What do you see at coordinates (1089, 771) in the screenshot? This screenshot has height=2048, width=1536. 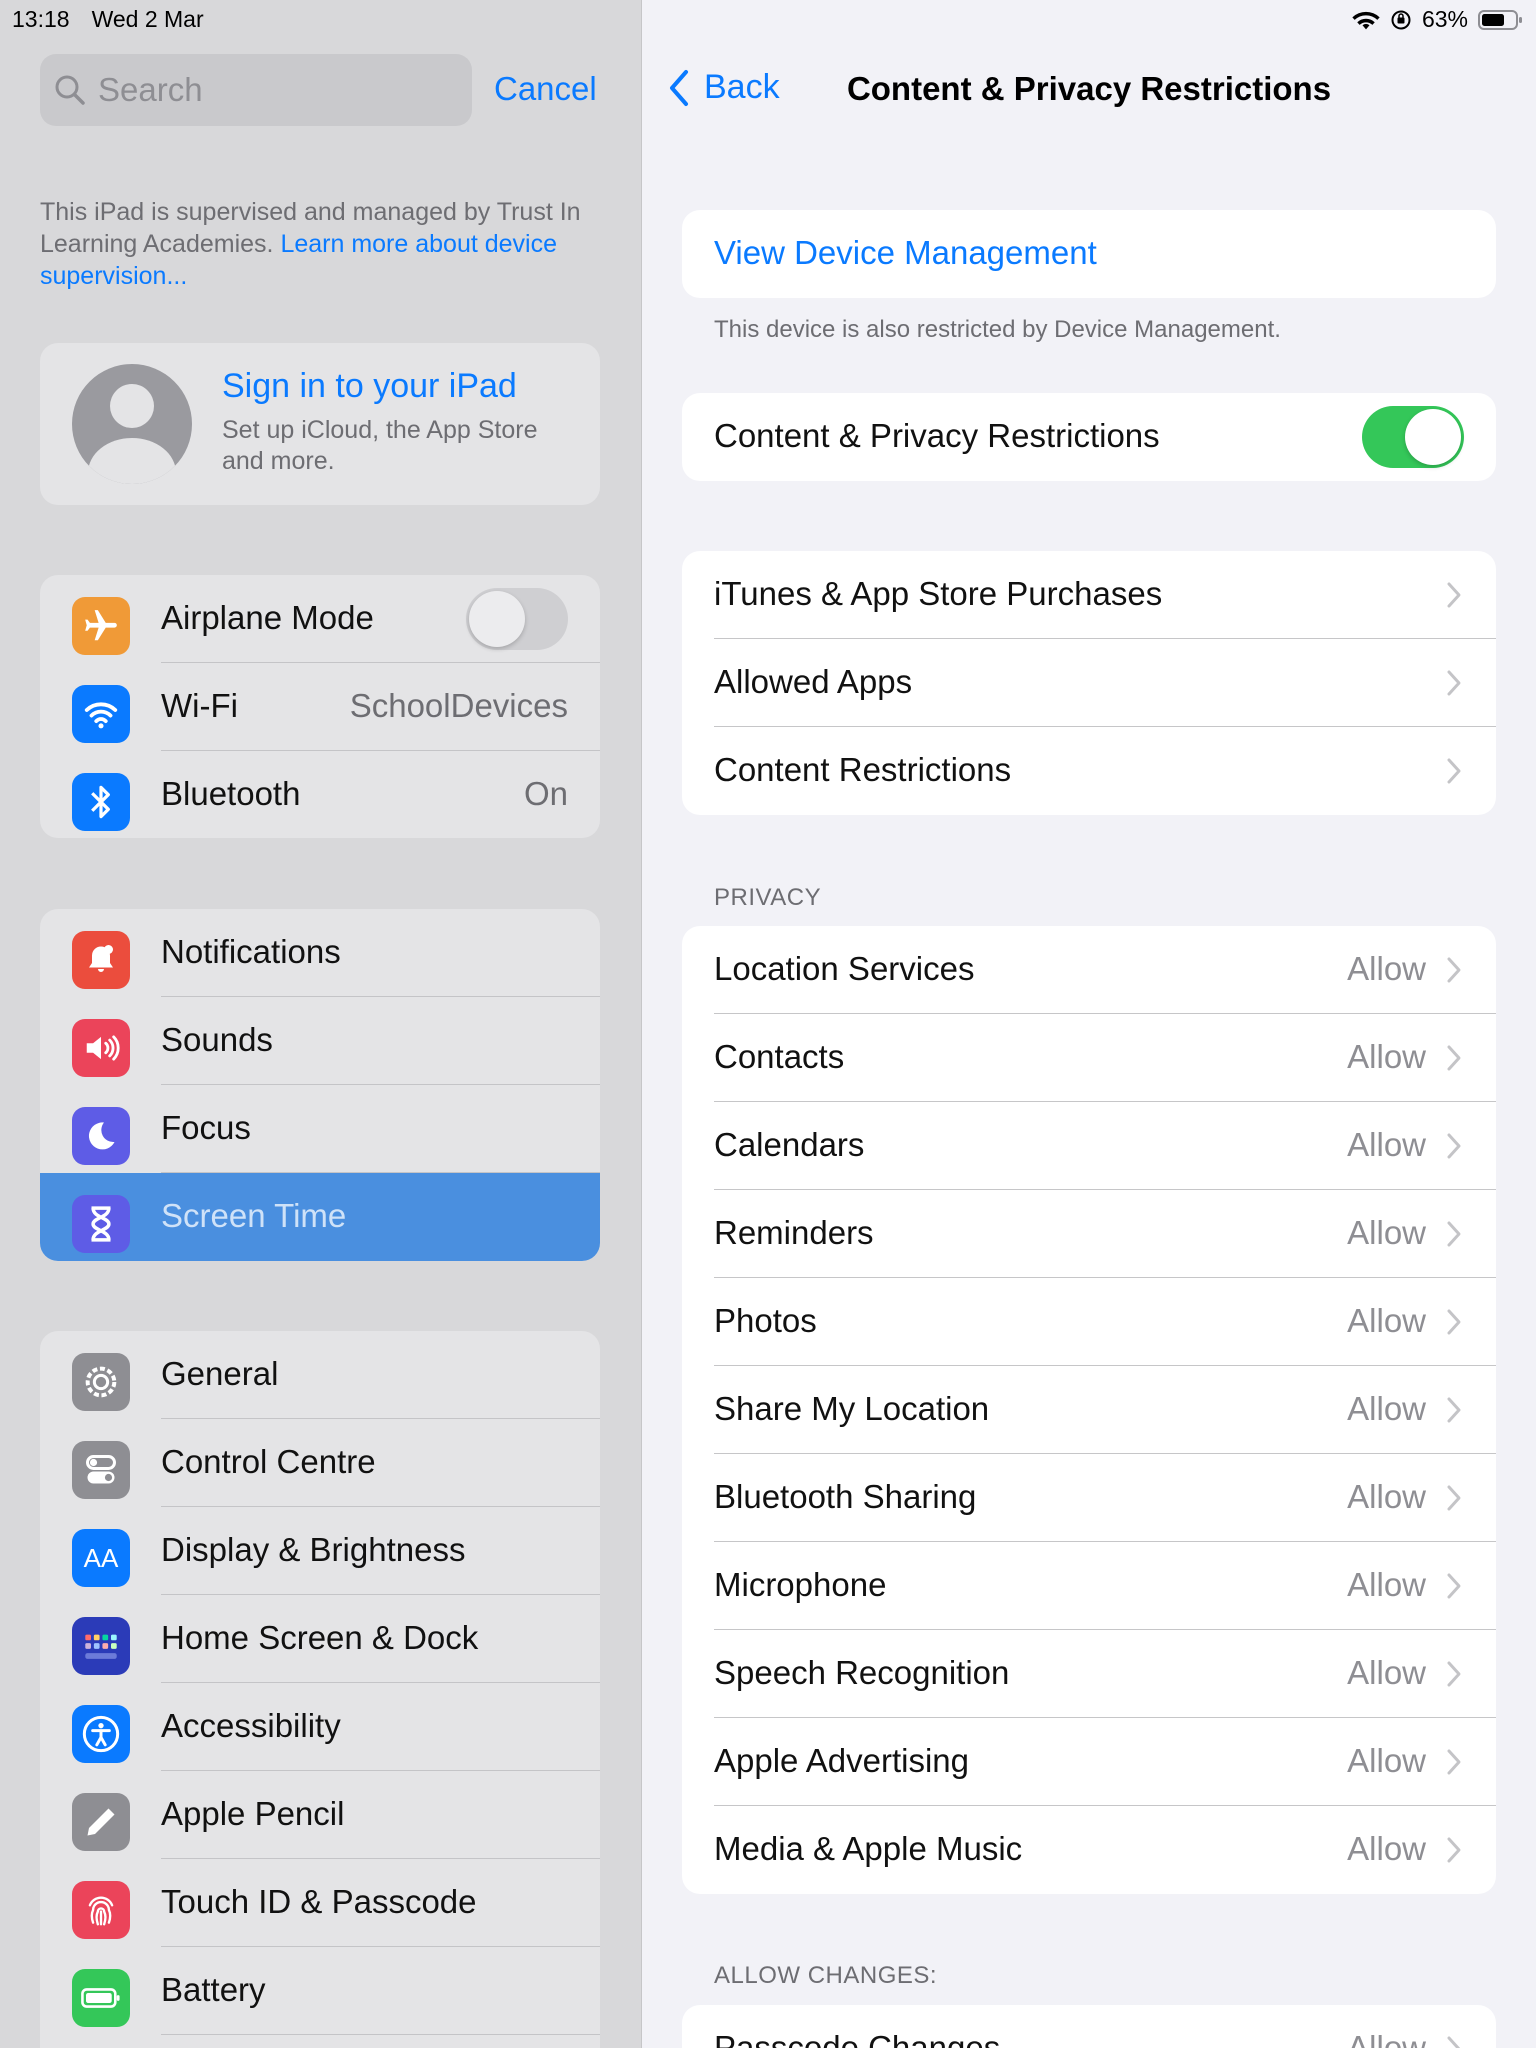 I see `settings-row-content-restrictions: Content Restrictions` at bounding box center [1089, 771].